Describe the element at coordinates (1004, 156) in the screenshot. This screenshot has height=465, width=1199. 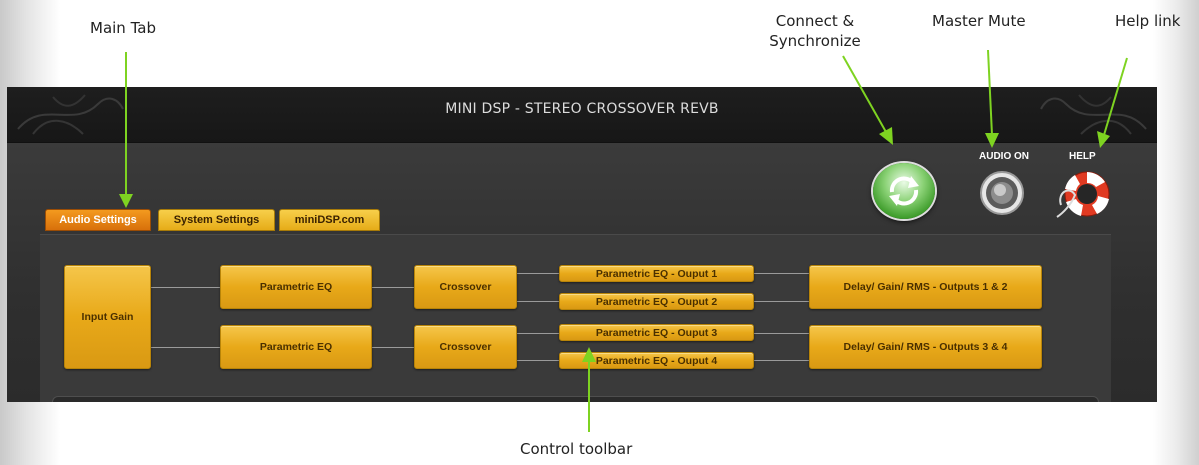
I see `audio-on-label: AUDIO ON` at that location.